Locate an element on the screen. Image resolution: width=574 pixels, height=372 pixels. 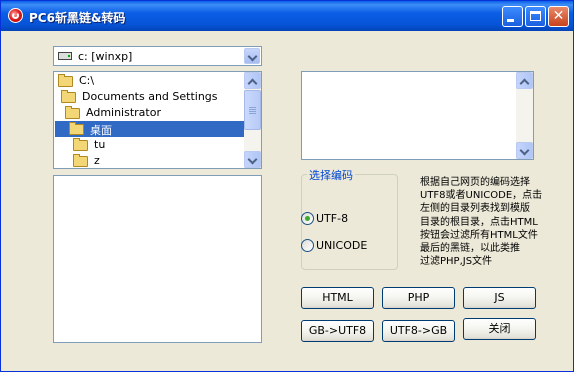
folder-label: 桌面 is located at coordinates (101, 130).